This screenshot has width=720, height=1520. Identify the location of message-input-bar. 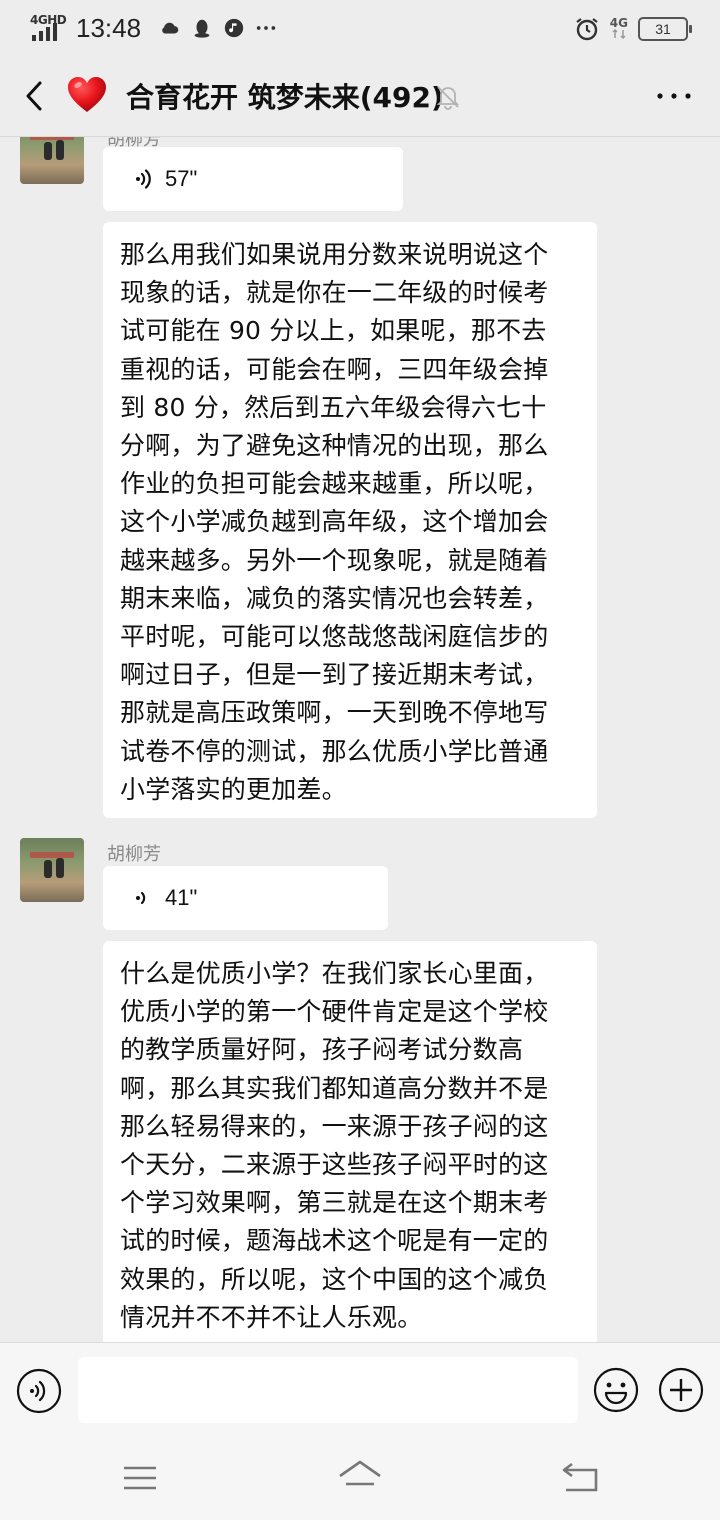
(360, 1389).